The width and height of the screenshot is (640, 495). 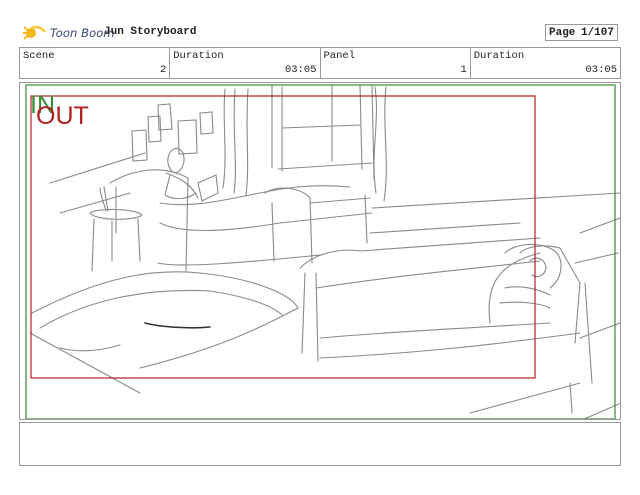 What do you see at coordinates (62, 116) in the screenshot?
I see `out-label: OUT` at bounding box center [62, 116].